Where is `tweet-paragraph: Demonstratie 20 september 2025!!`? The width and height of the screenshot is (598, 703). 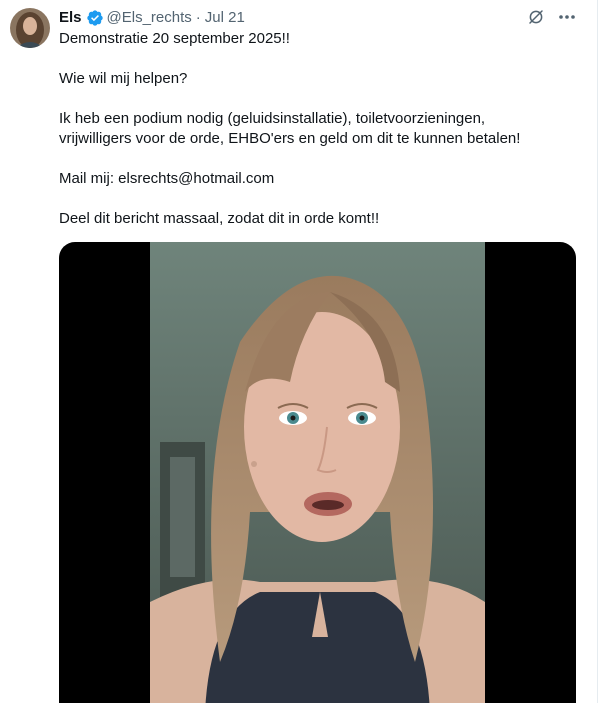 tweet-paragraph: Demonstratie 20 september 2025!! is located at coordinates (174, 38).